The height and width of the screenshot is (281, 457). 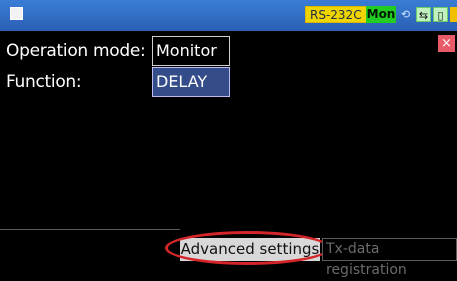 What do you see at coordinates (446, 43) in the screenshot?
I see `close-button: ×` at bounding box center [446, 43].